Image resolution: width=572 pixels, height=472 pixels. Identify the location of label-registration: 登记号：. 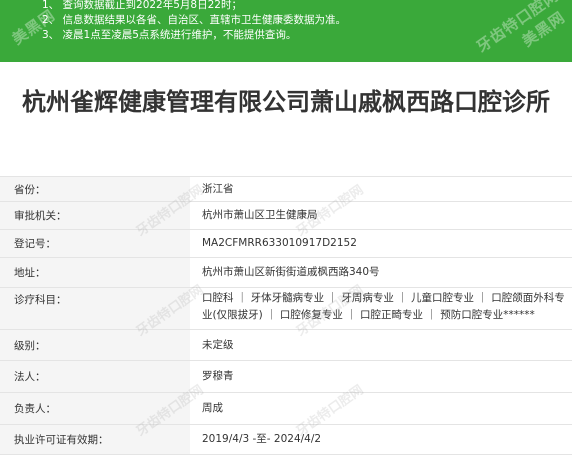
(95, 243).